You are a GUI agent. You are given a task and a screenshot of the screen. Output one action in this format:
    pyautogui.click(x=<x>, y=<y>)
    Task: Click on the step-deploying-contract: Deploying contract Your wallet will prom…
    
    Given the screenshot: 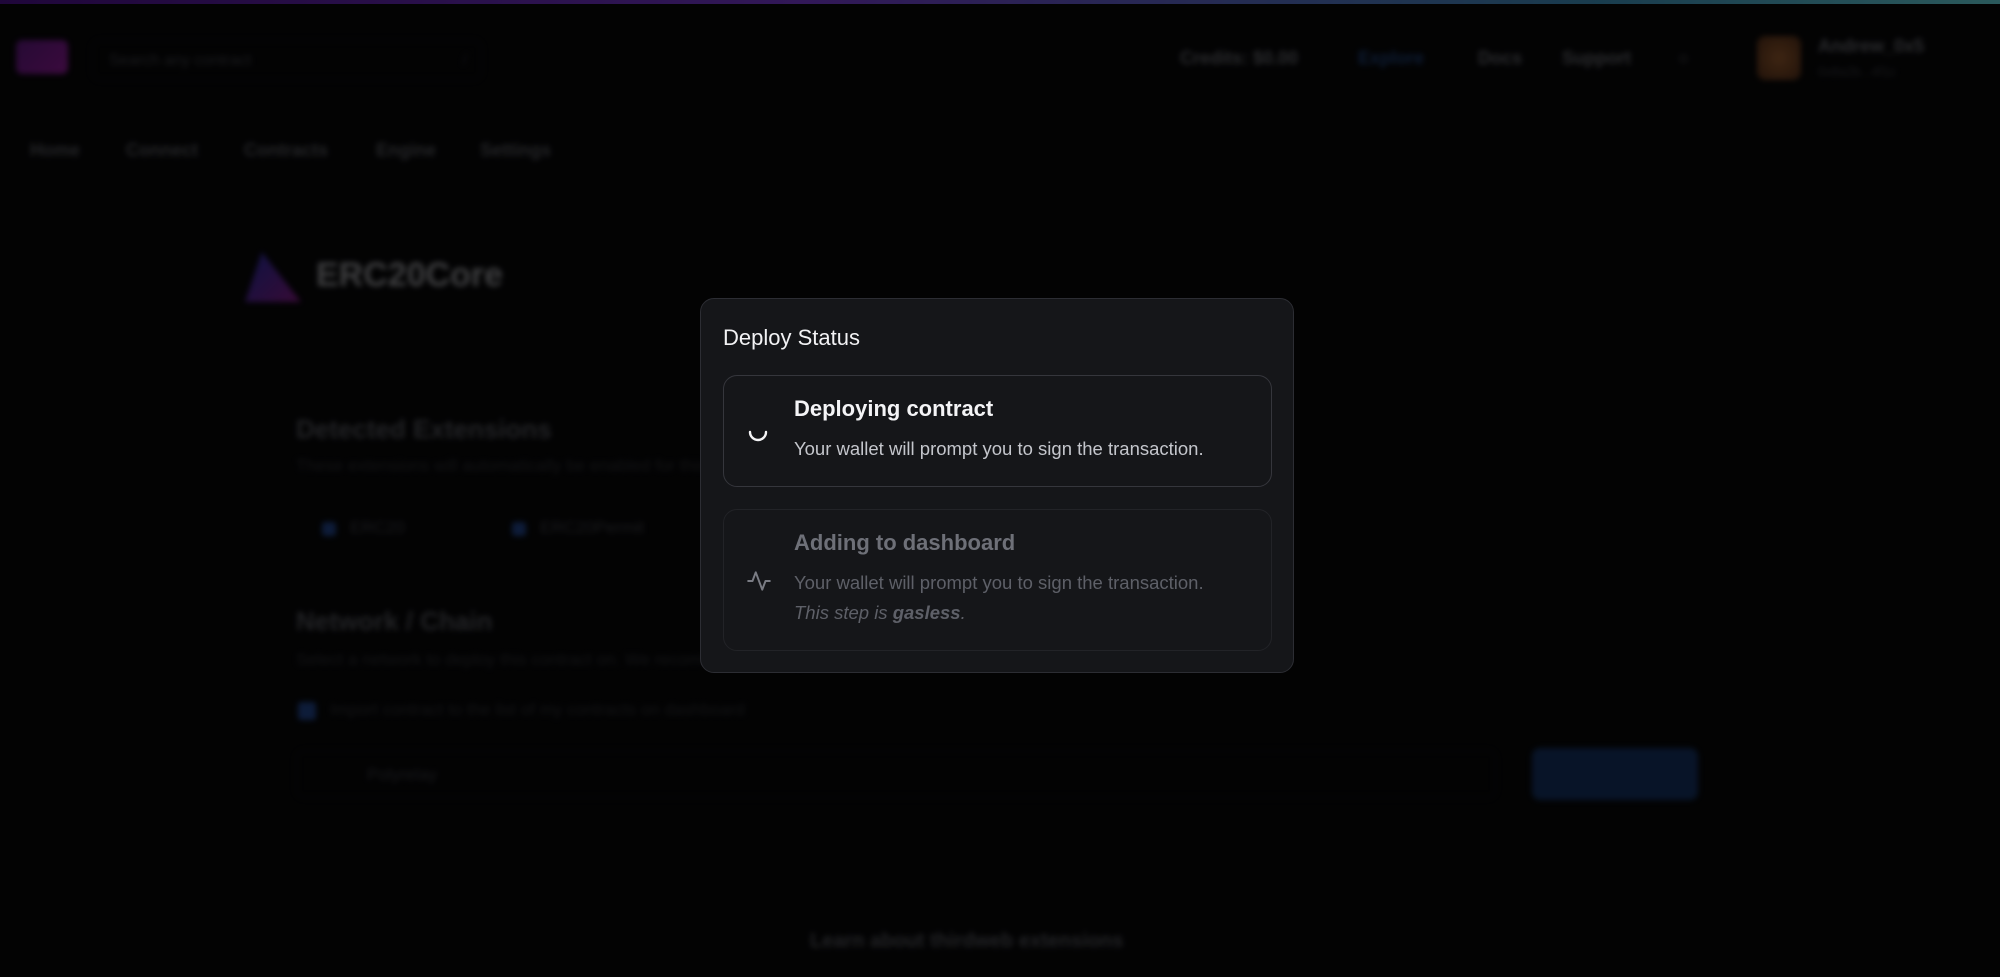 What is the action you would take?
    pyautogui.click(x=997, y=431)
    